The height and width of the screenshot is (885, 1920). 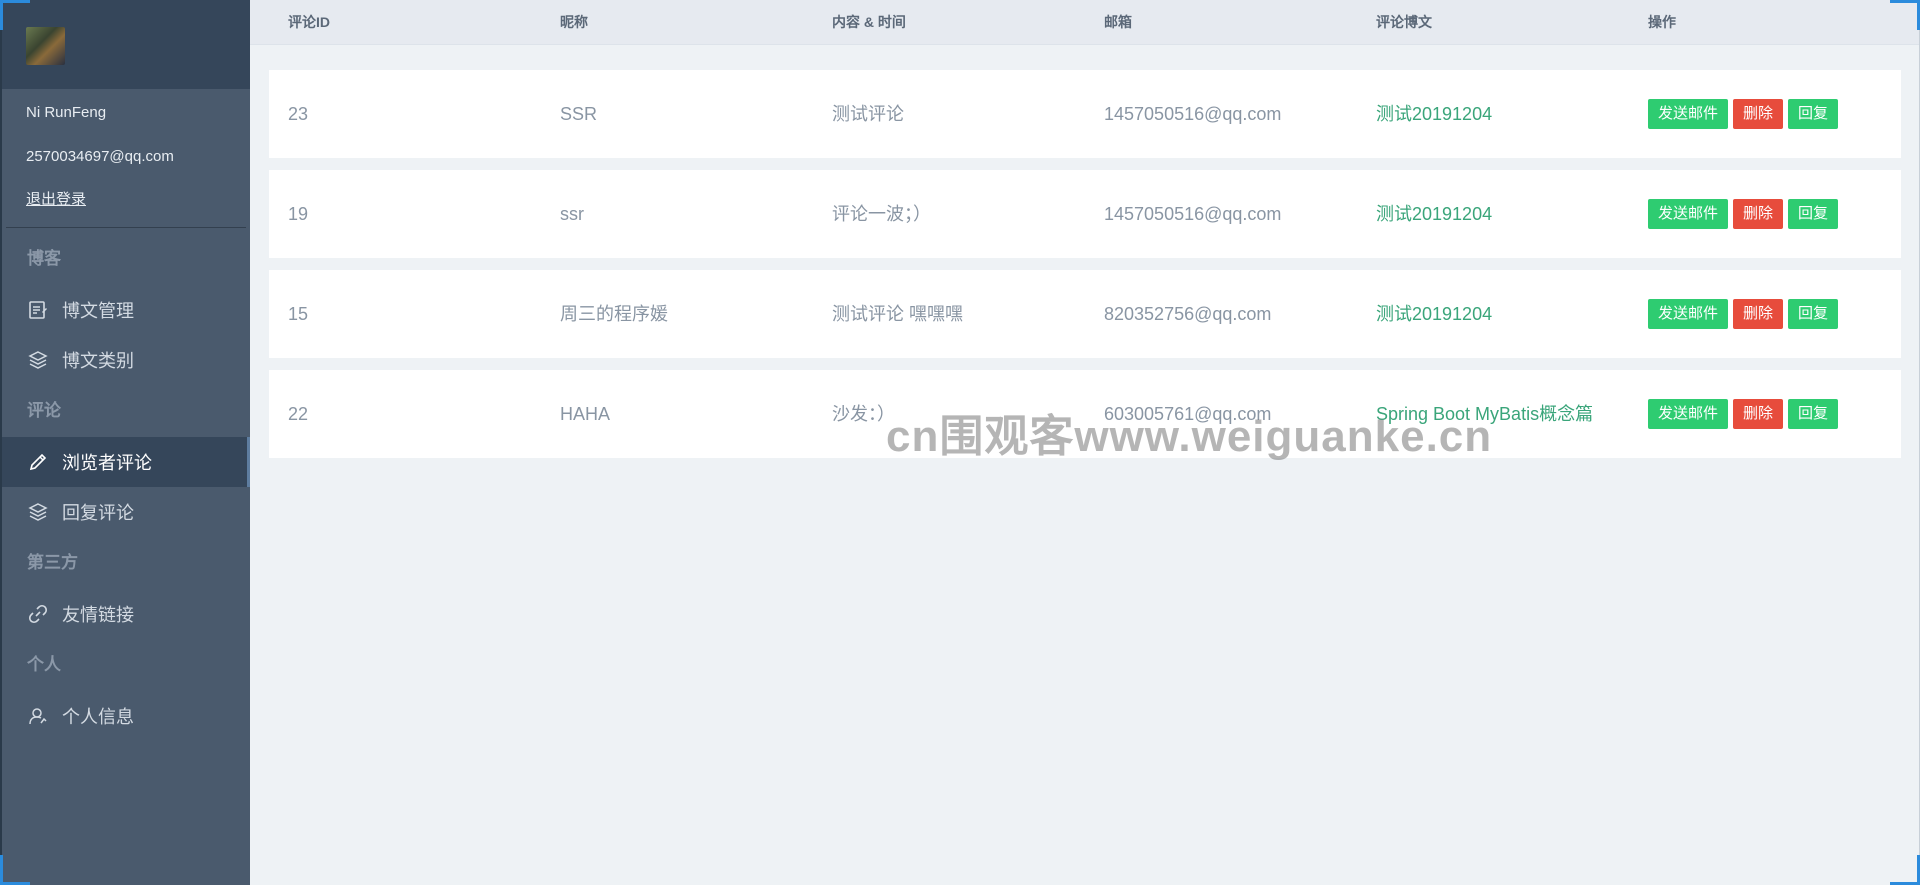 What do you see at coordinates (1188, 414) in the screenshot?
I see `cell-email: 603005761@qq.com` at bounding box center [1188, 414].